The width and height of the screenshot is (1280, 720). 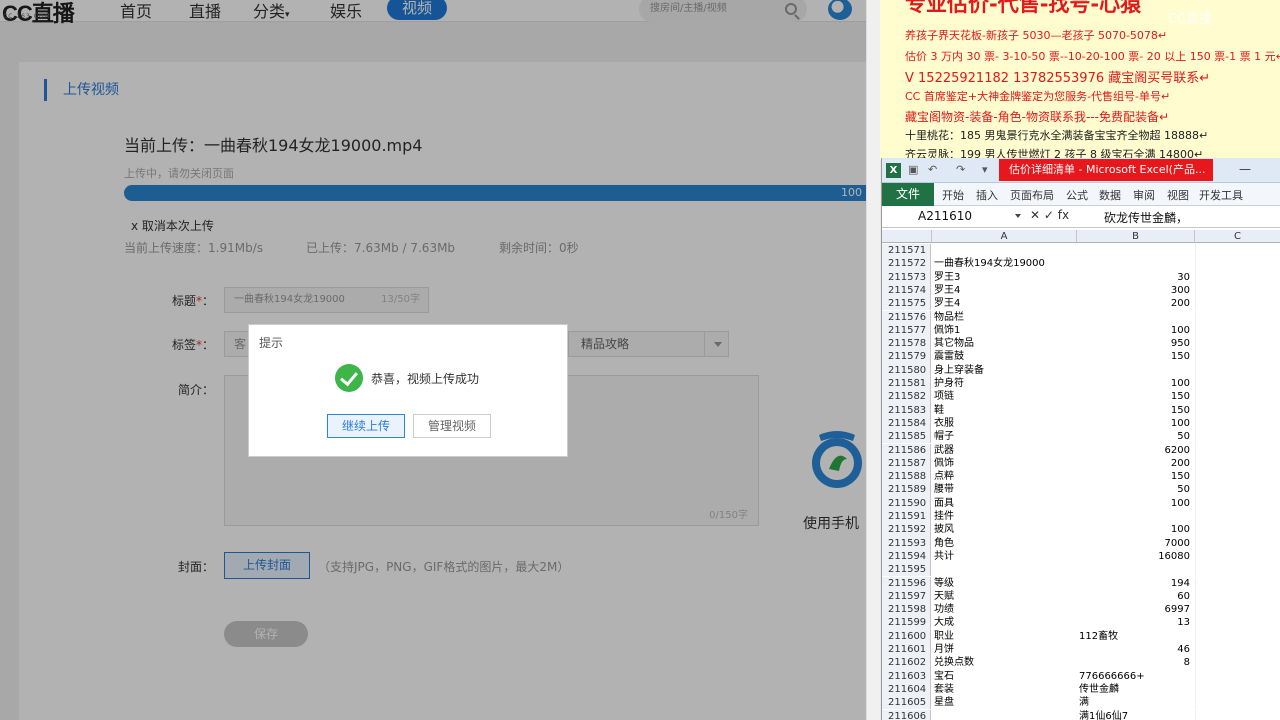 What do you see at coordinates (1081, 463) in the screenshot?
I see `table-row: 211587 佩饰 200` at bounding box center [1081, 463].